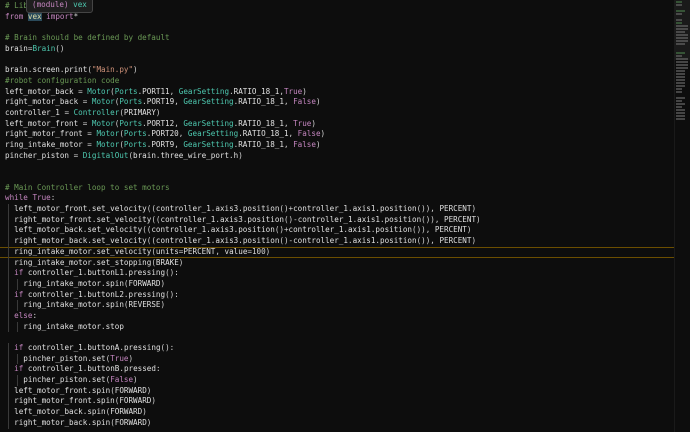 Image resolution: width=690 pixels, height=432 pixels. Describe the element at coordinates (340, 305) in the screenshot. I see `code-line: ring_intake_motor.spin(REVERSE)` at that location.